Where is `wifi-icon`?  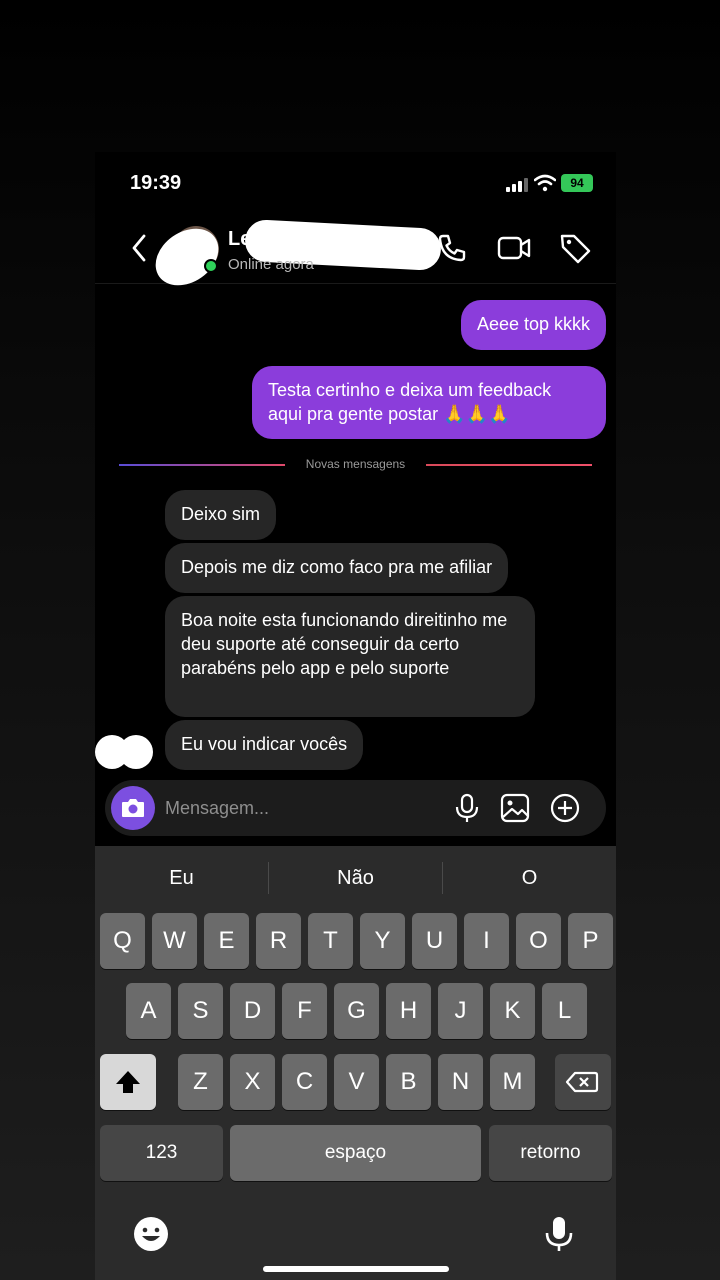
wifi-icon is located at coordinates (545, 183).